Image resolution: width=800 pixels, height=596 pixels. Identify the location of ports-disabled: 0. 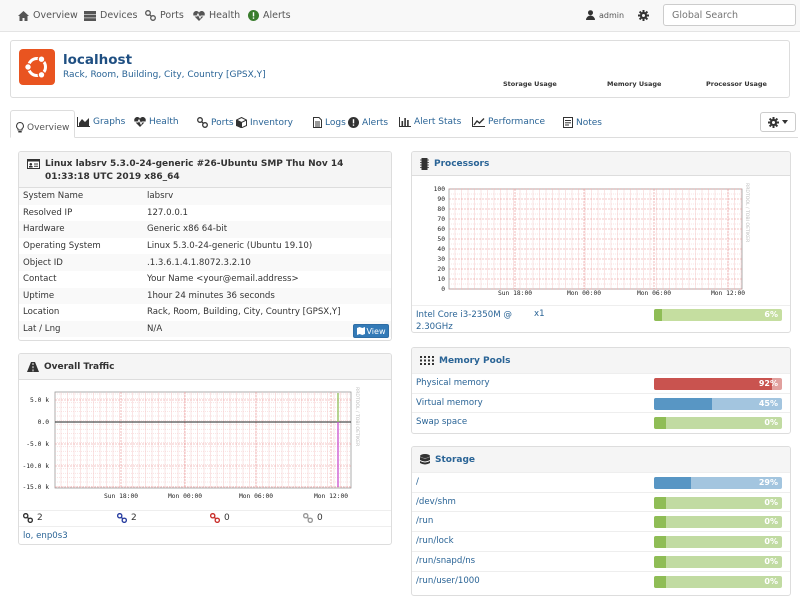
(313, 518).